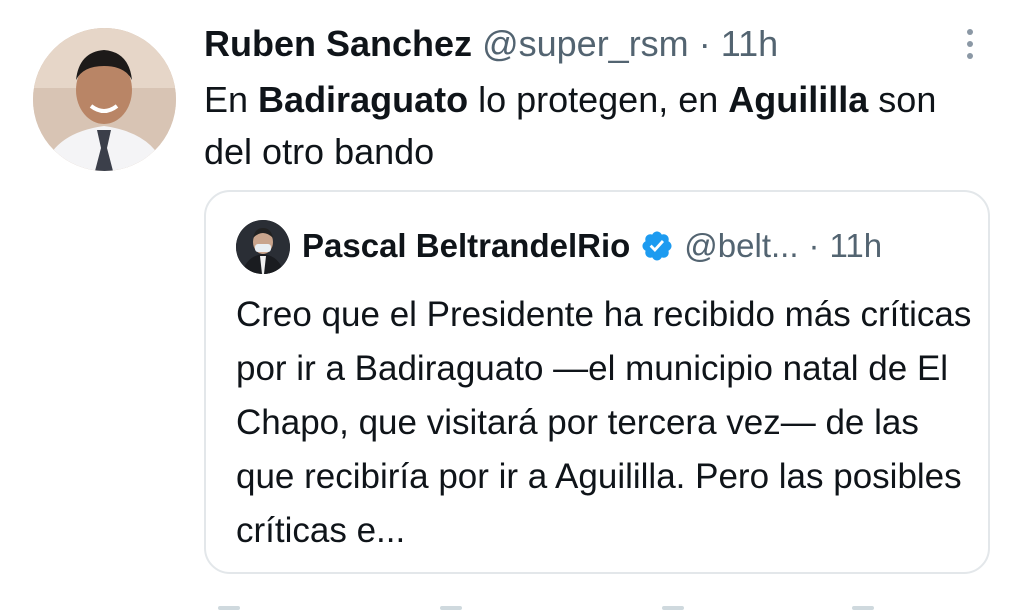 This screenshot has width=1024, height=612. Describe the element at coordinates (673, 608) in the screenshot. I see `like-icon` at that location.